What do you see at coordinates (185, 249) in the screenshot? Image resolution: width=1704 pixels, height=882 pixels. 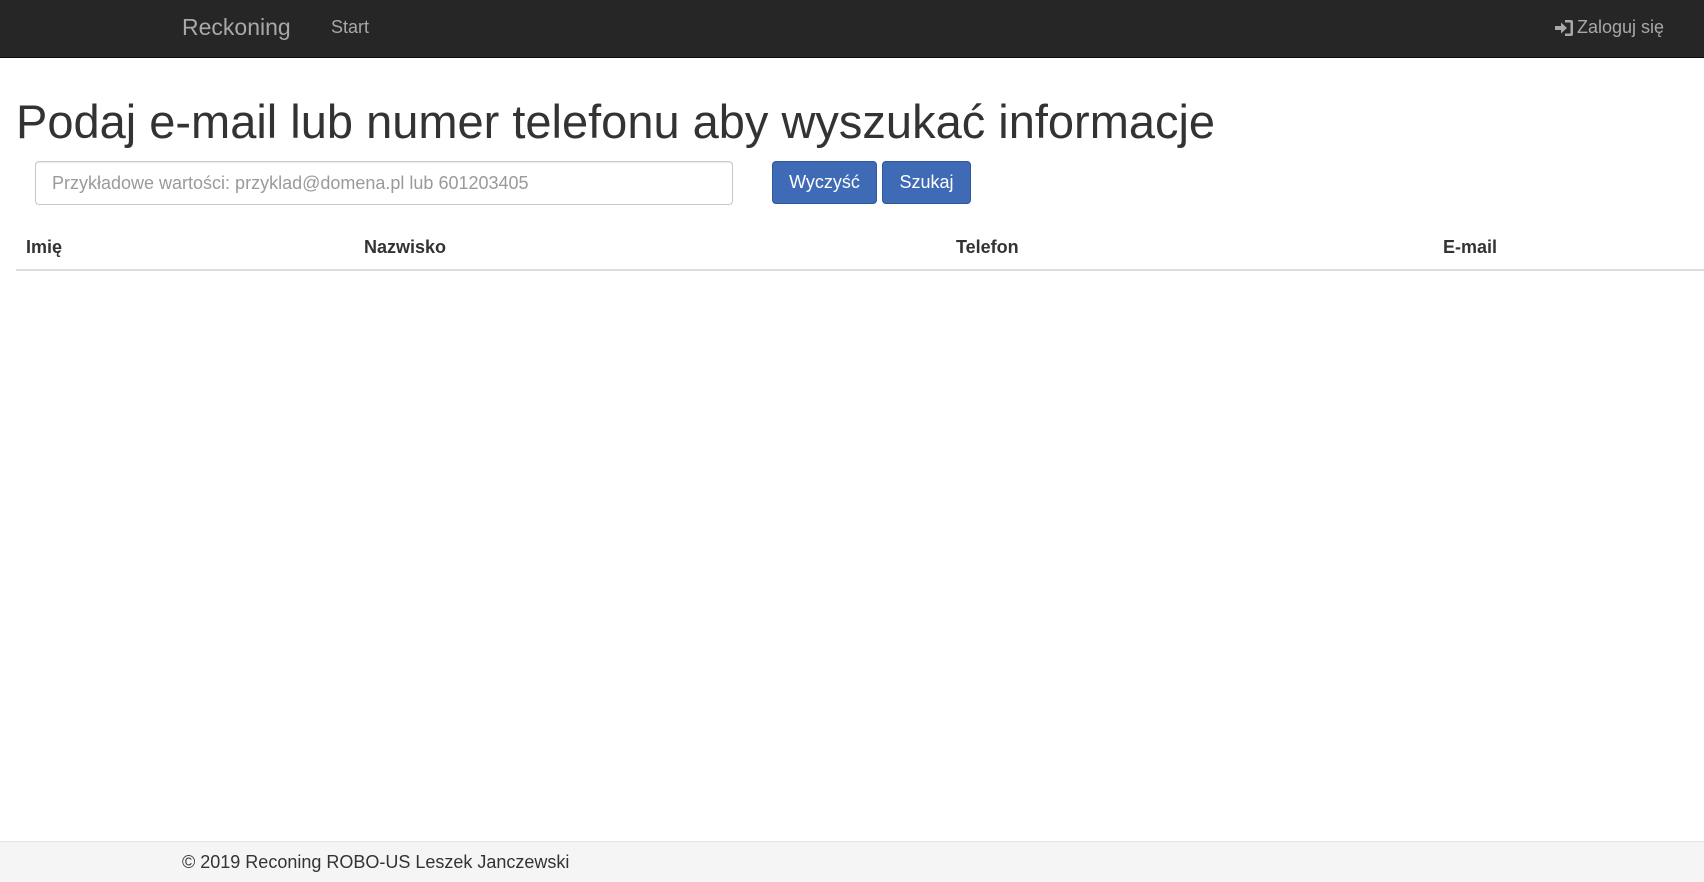 I see `column-header-first-name: Imię` at bounding box center [185, 249].